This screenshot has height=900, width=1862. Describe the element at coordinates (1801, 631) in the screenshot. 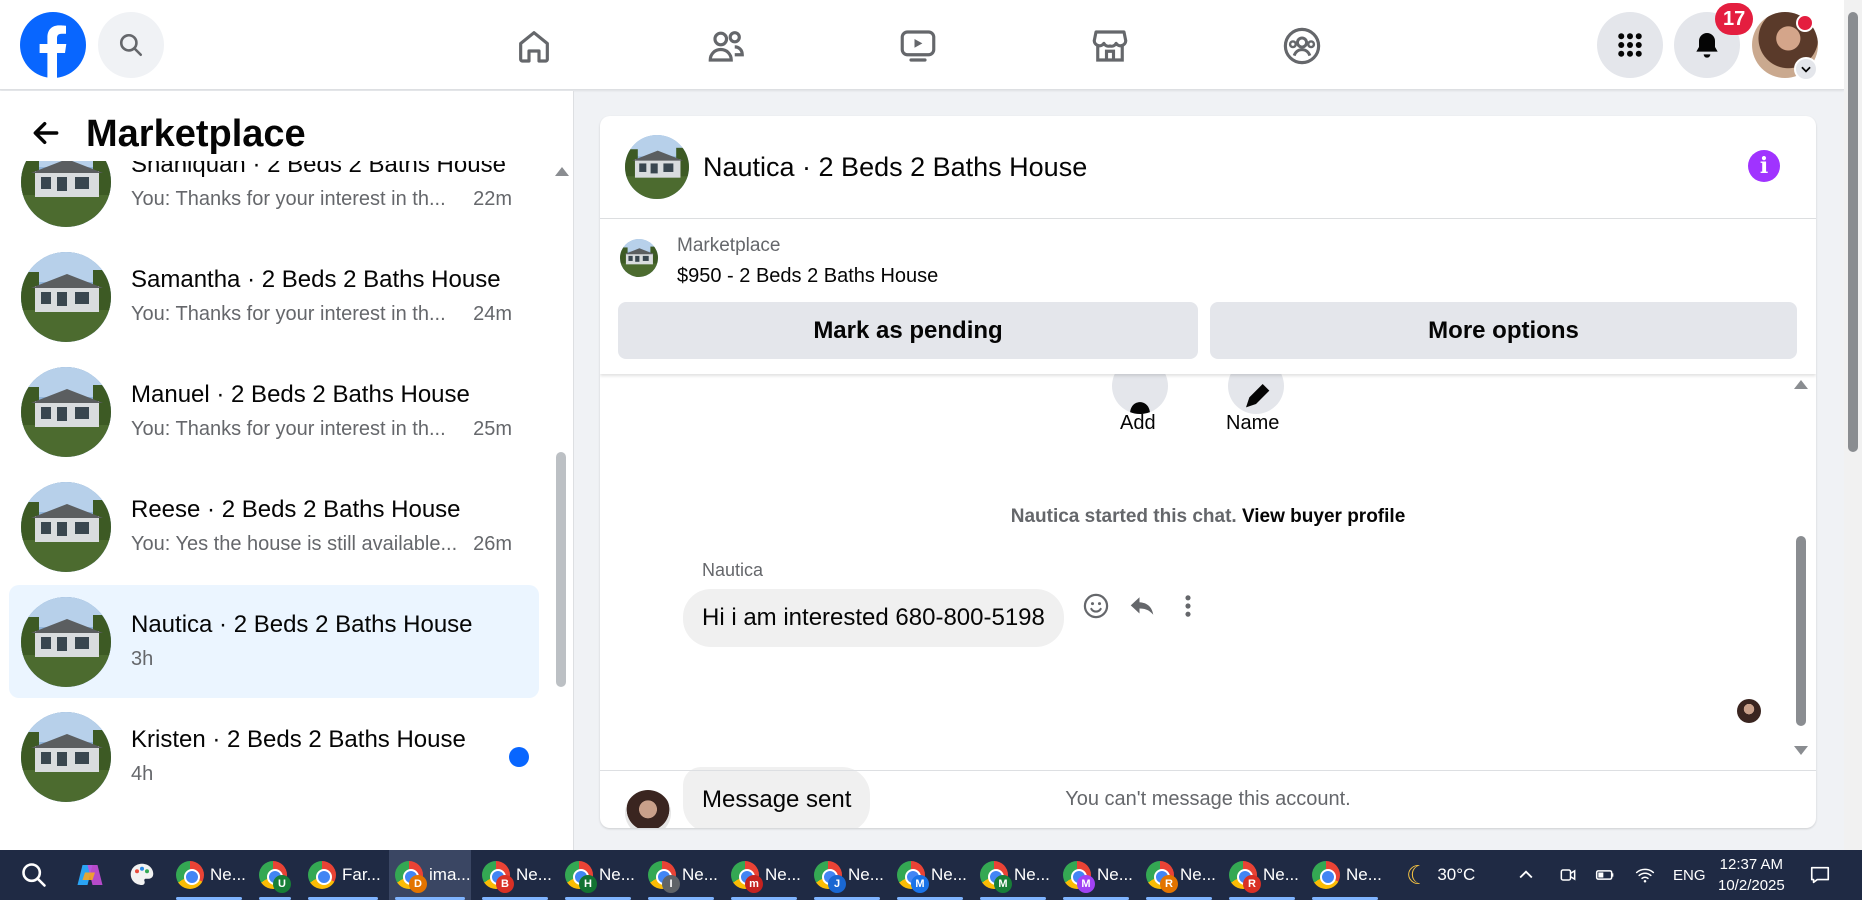

I see `thread-scrollbar-thumb` at that location.